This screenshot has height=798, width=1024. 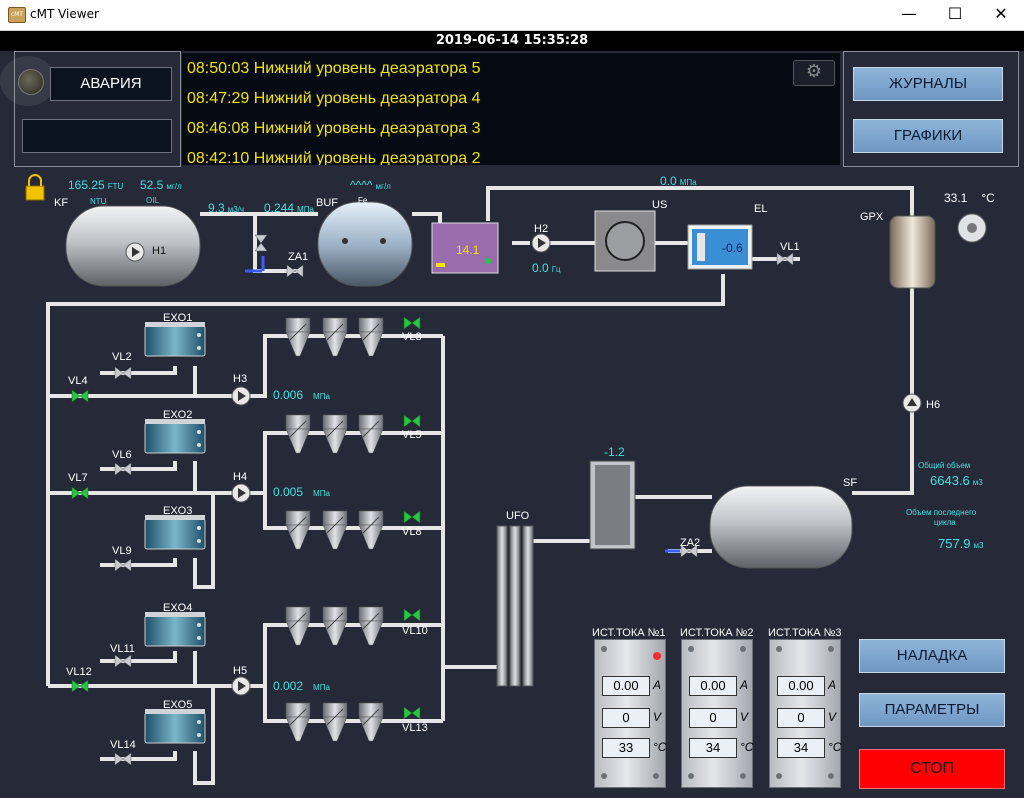 I want to click on pressure1-value: 0.244 МПа, so click(x=289, y=208).